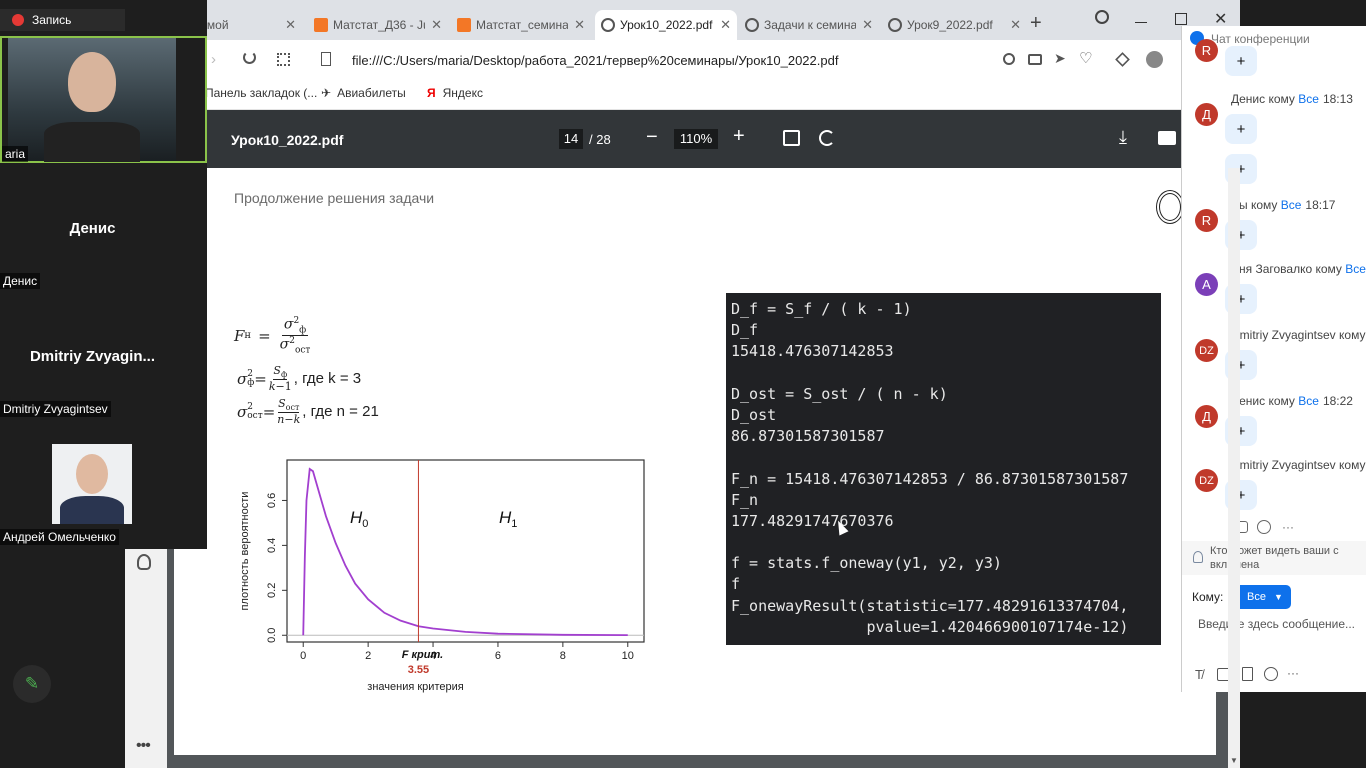 The image size is (1366, 768). Describe the element at coordinates (249, 57) in the screenshot. I see `reload-icon` at that location.